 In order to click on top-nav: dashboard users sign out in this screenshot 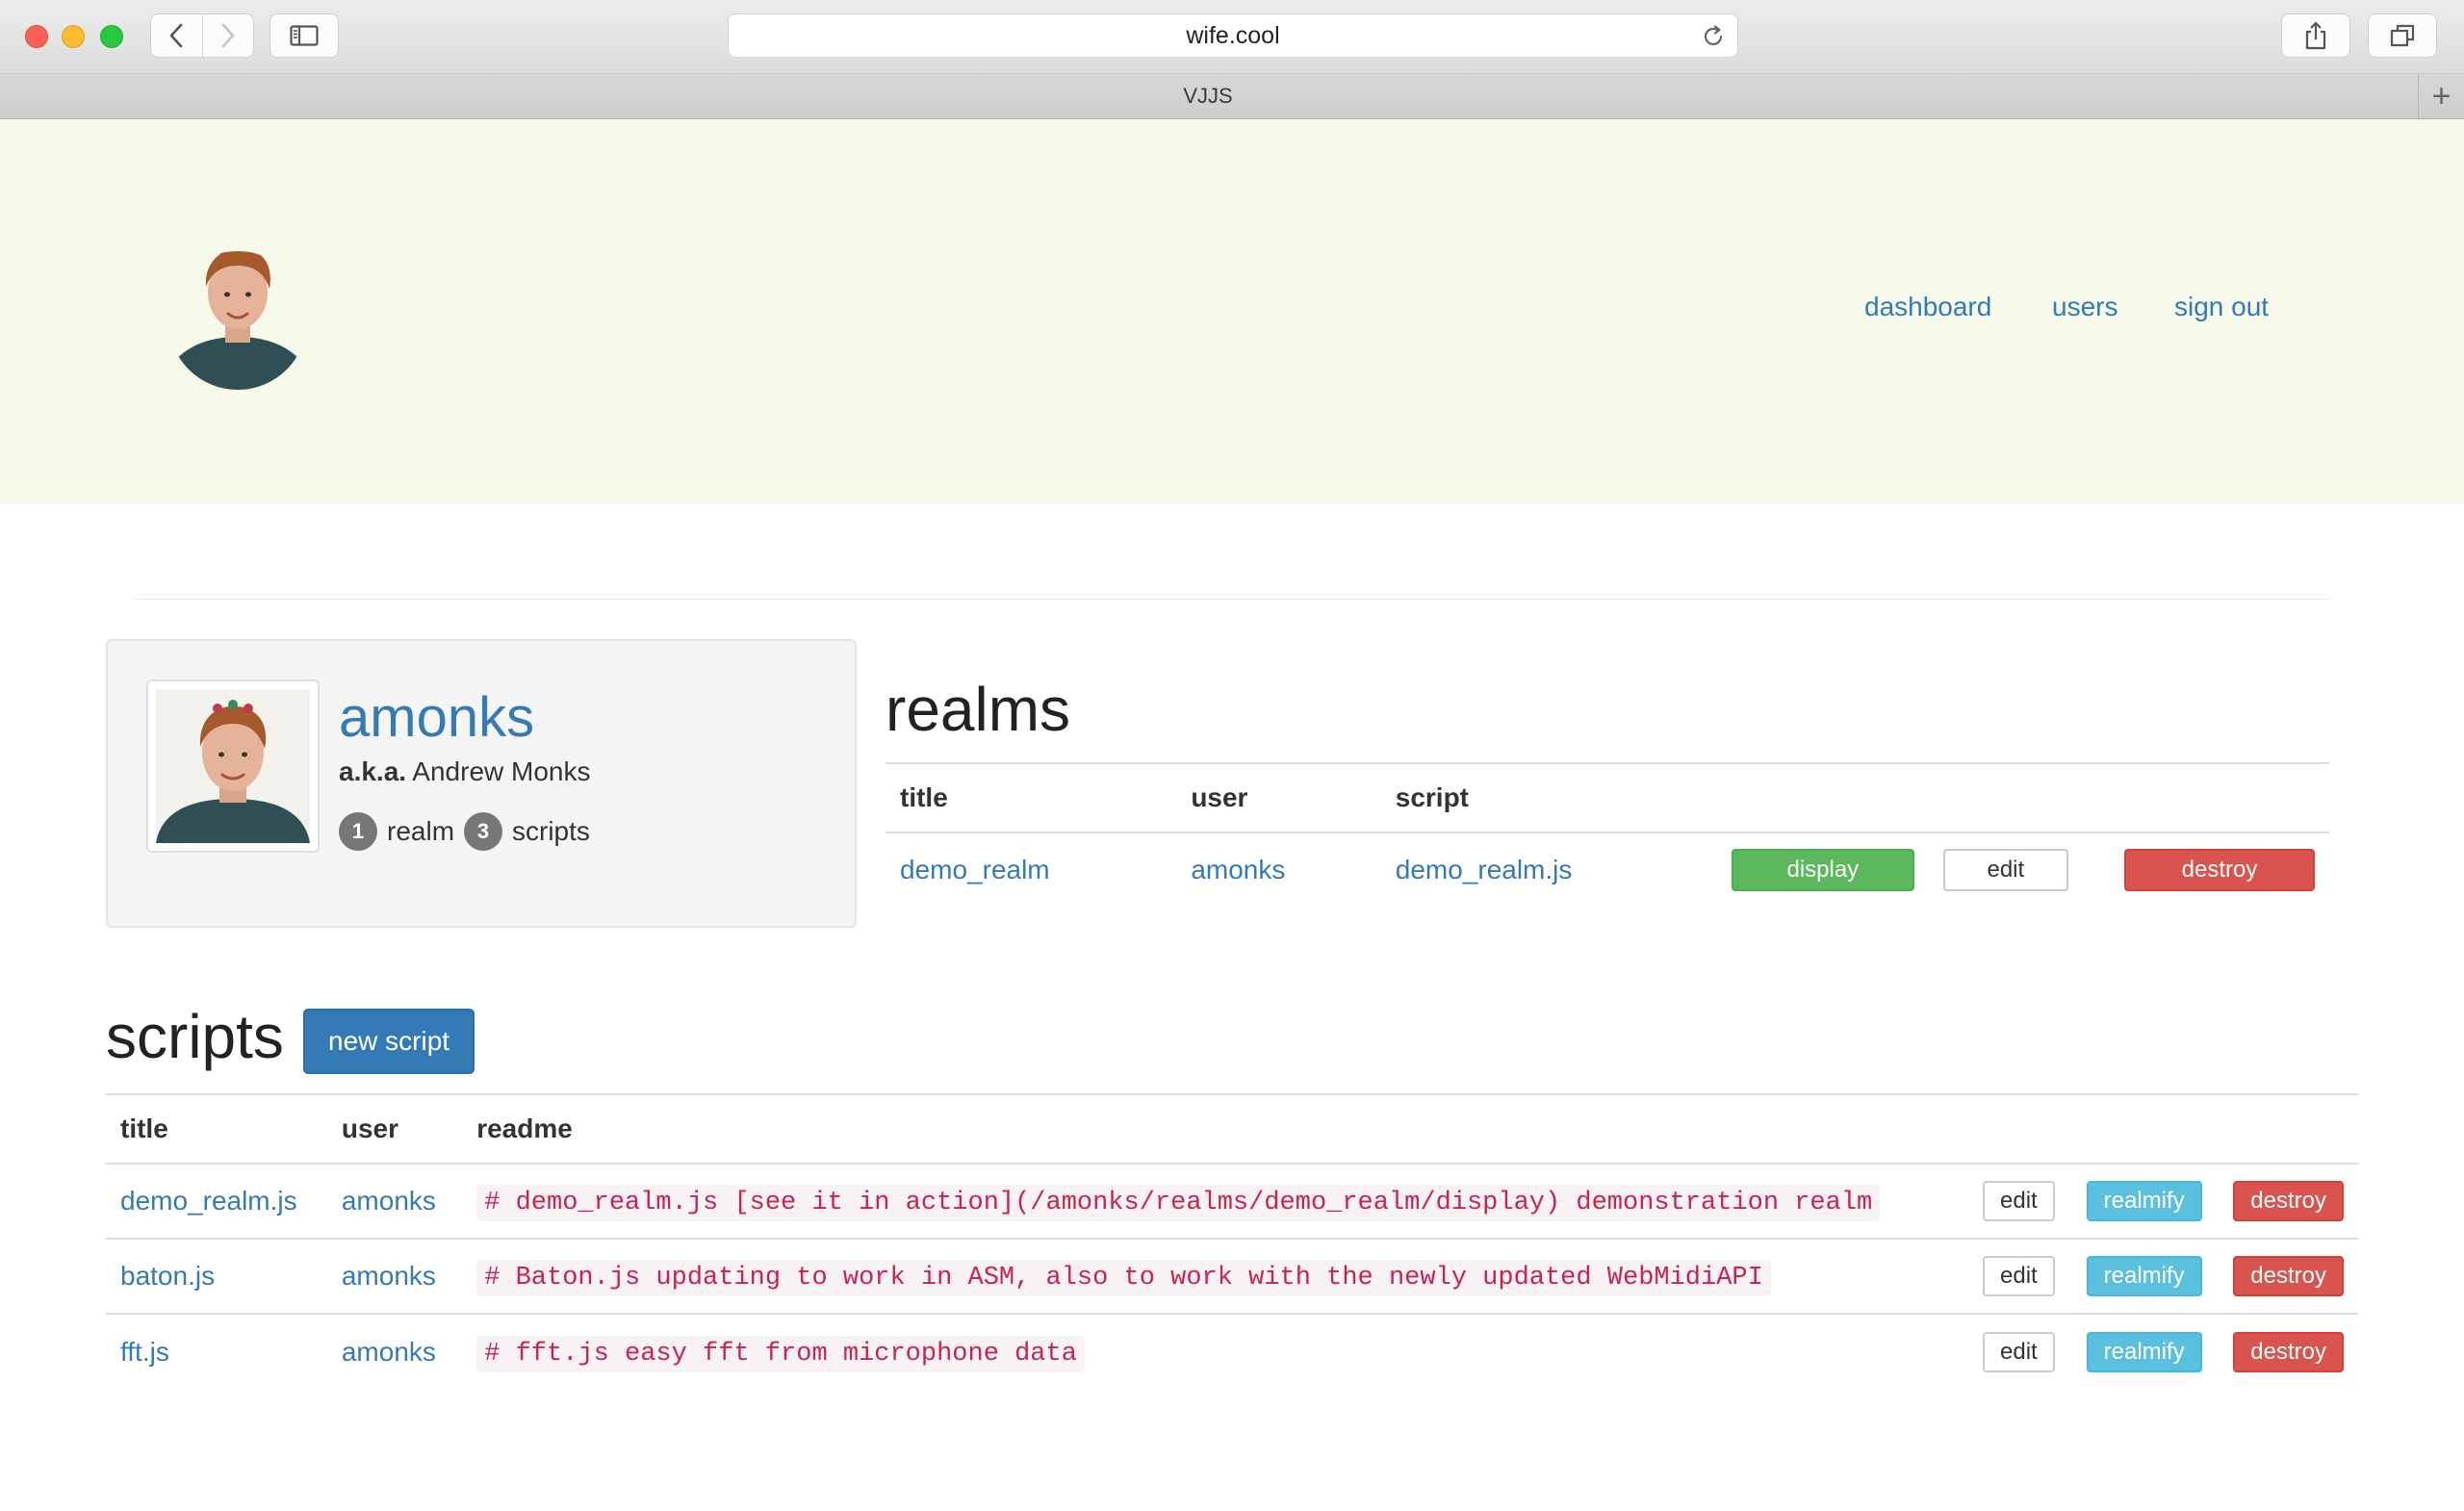, I will do `click(1232, 313)`.